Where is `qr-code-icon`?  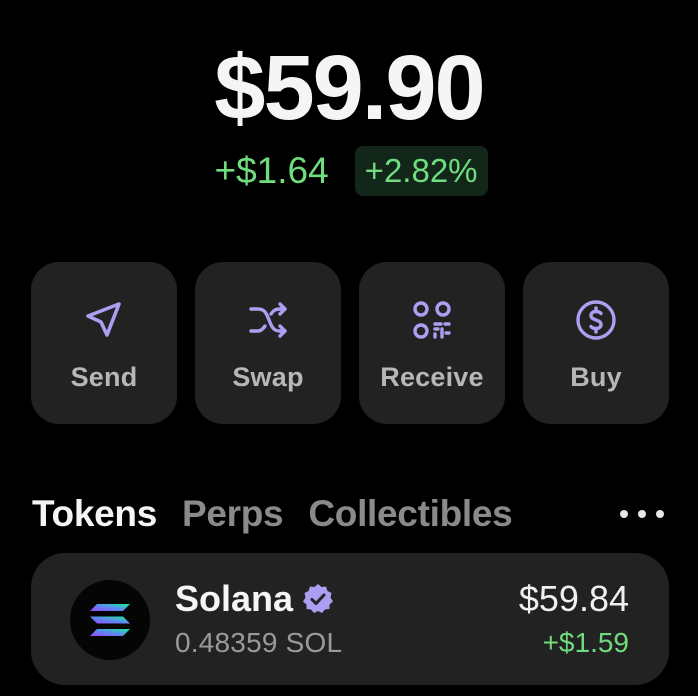 qr-code-icon is located at coordinates (432, 320).